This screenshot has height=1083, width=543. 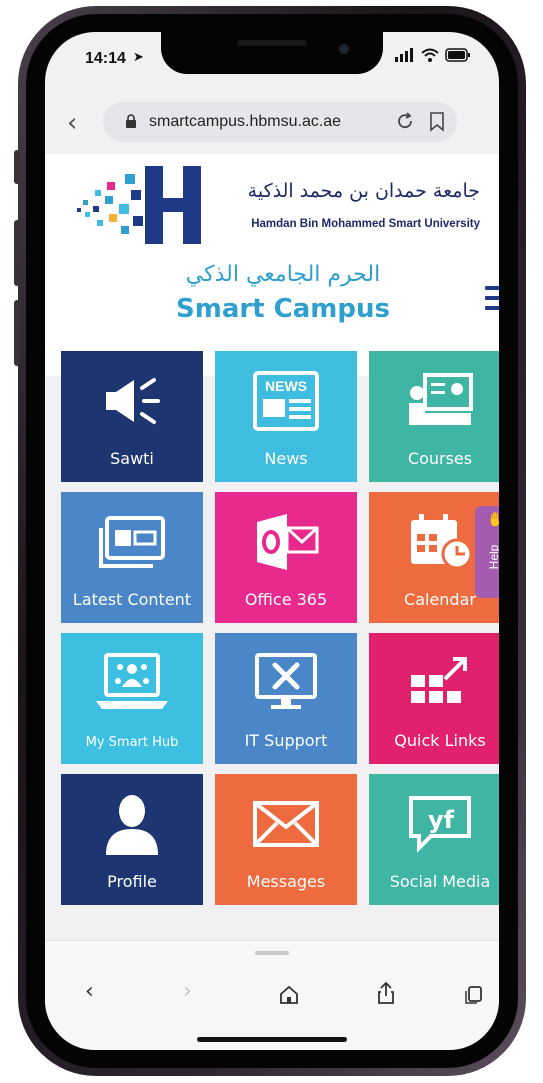 I want to click on tile-courses: Courses, so click(x=434, y=416).